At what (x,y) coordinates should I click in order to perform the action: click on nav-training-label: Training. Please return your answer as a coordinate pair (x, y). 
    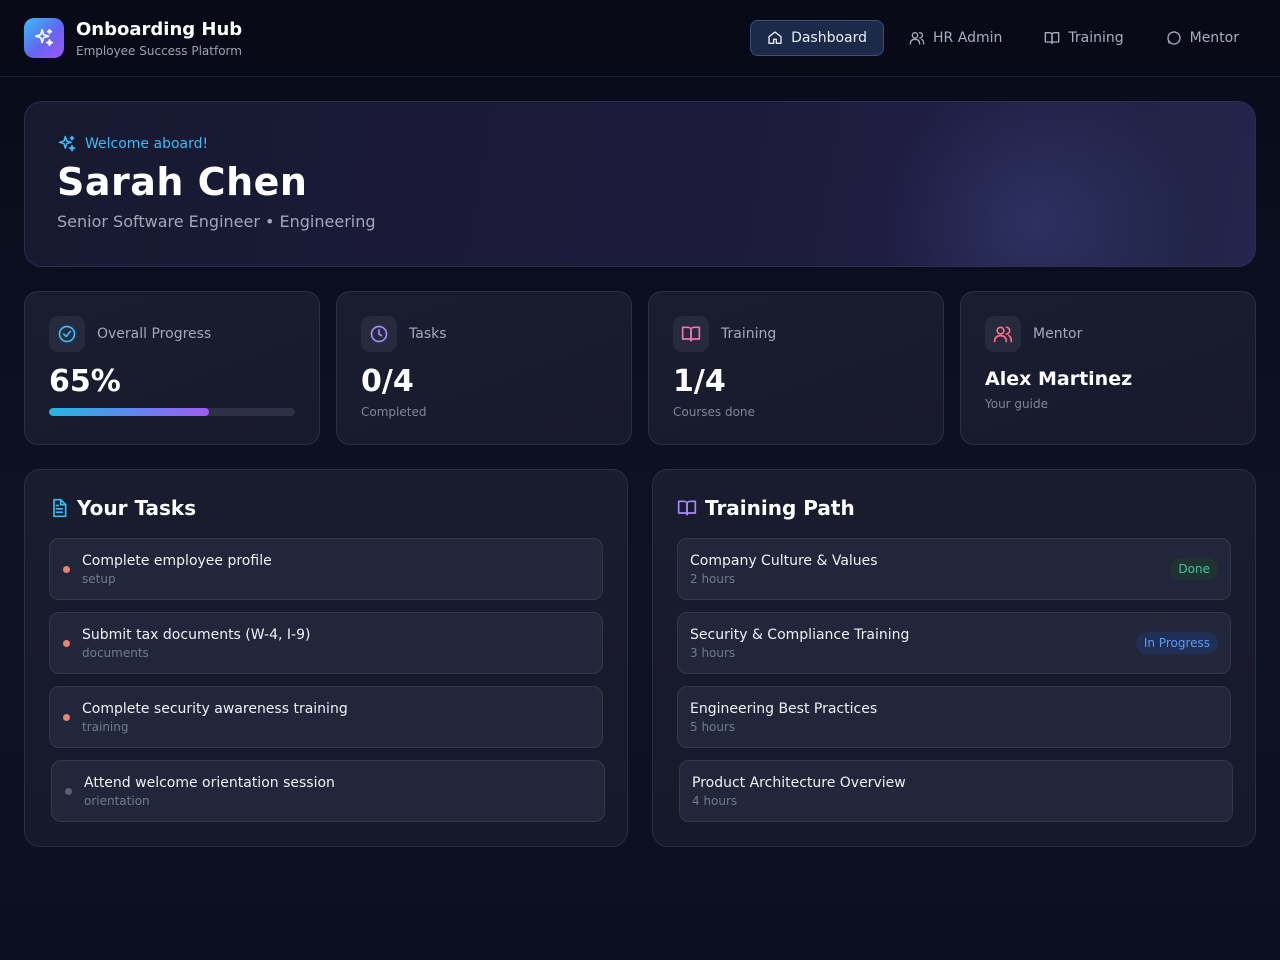
    Looking at the image, I should click on (1096, 38).